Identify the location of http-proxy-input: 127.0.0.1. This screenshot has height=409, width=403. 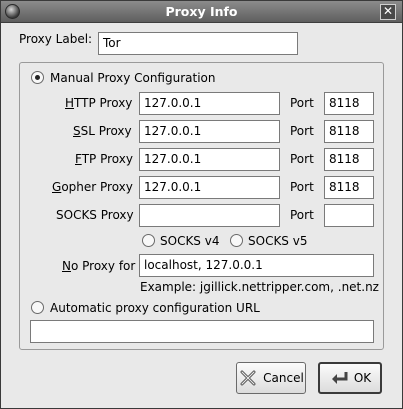
(209, 103).